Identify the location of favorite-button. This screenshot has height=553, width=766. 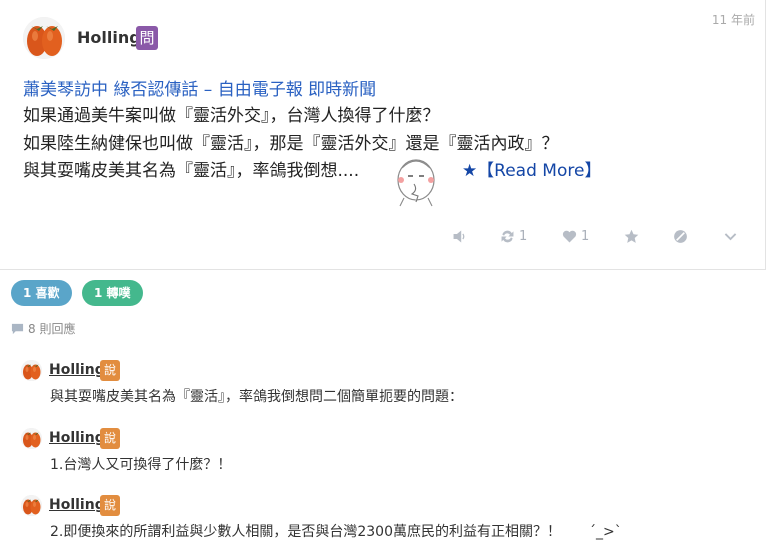
(631, 236).